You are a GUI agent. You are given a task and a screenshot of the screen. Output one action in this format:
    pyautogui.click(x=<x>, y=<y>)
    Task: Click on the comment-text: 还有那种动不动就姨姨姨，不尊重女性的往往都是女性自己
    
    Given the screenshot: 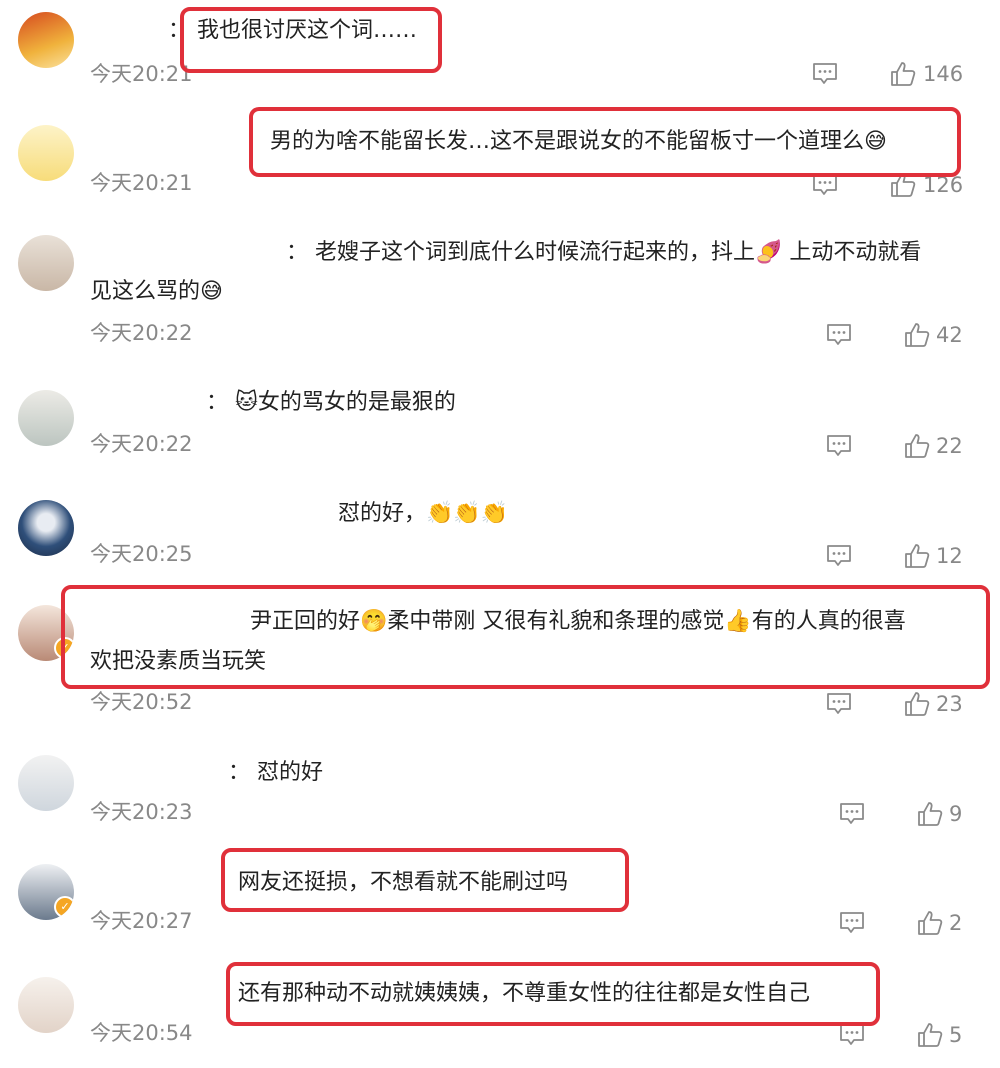 What is the action you would take?
    pyautogui.click(x=524, y=993)
    